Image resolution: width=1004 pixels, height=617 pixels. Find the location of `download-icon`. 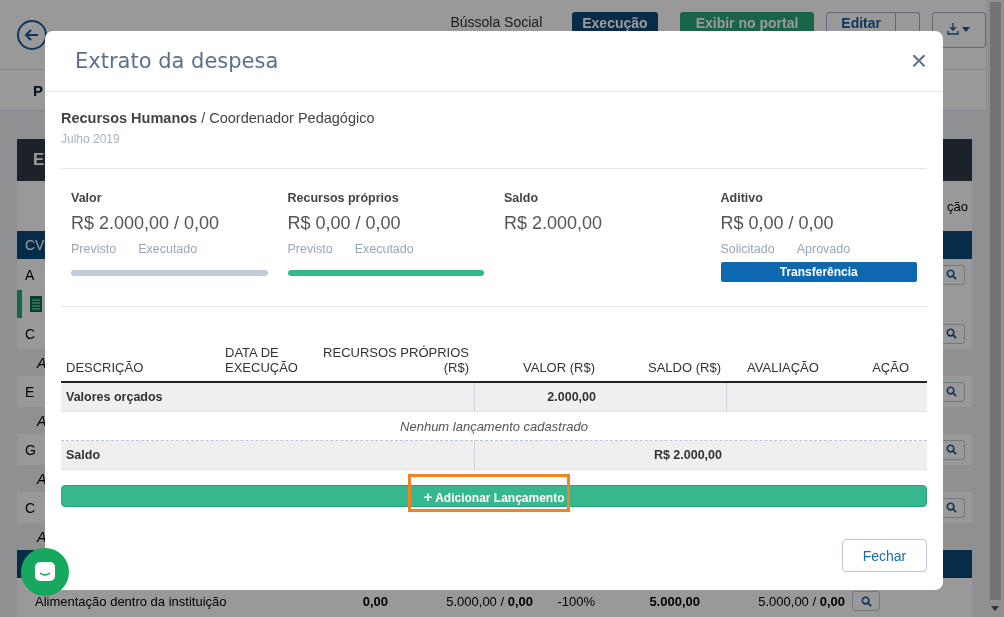

download-icon is located at coordinates (959, 28).